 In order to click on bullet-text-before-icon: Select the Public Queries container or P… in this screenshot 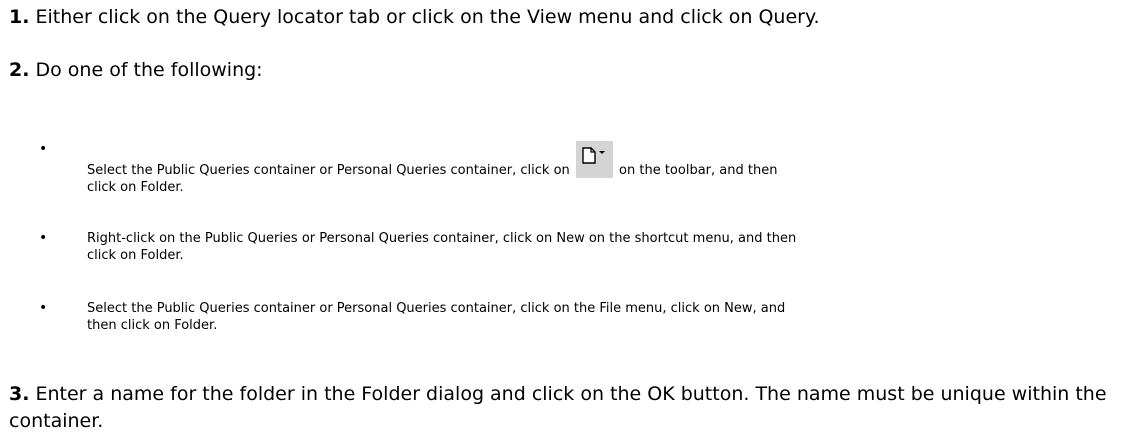, I will do `click(328, 170)`.